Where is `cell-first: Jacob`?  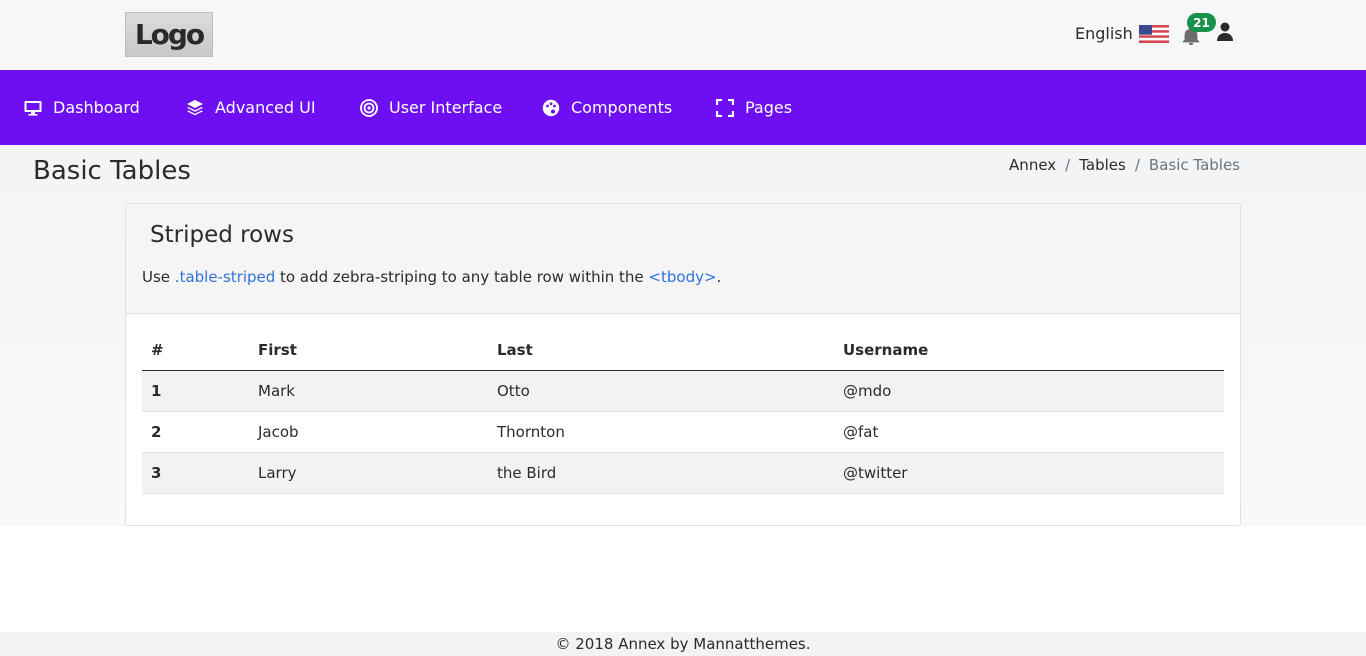
cell-first: Jacob is located at coordinates (368, 432).